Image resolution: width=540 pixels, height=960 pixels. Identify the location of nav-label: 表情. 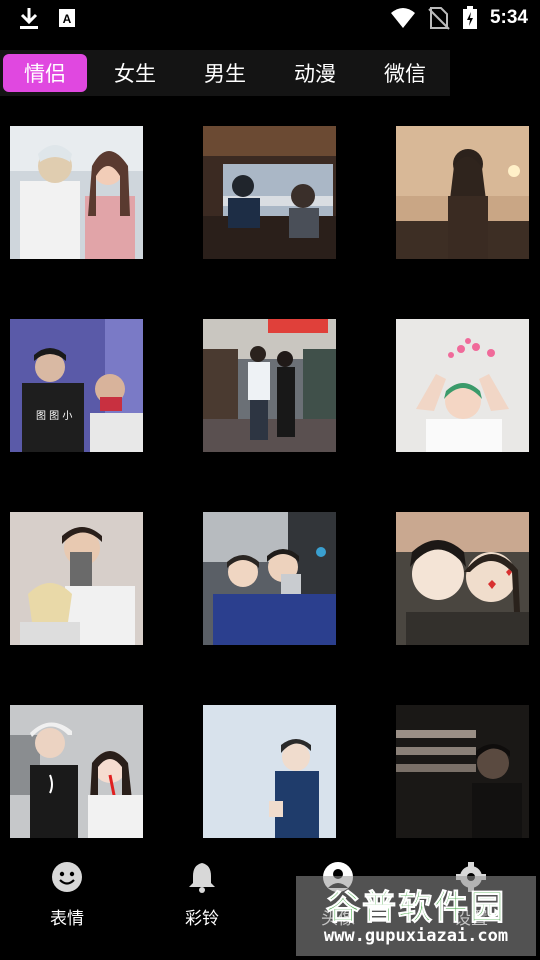
(67, 919).